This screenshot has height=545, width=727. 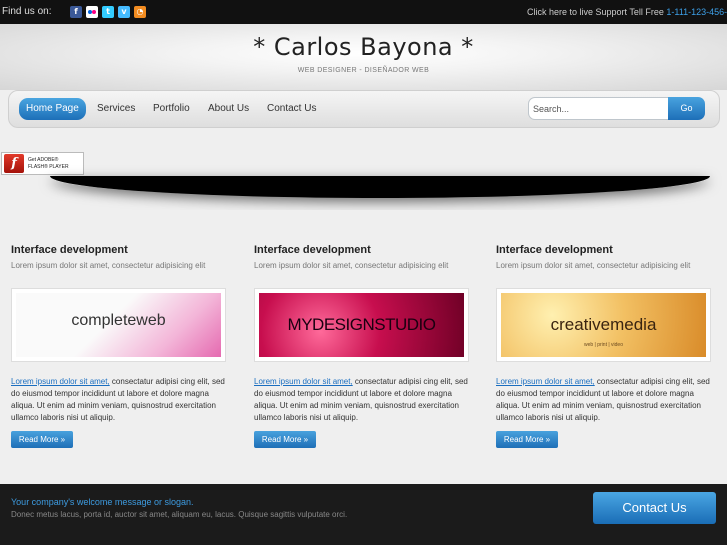 I want to click on creativemedia-image: creativemedia web | print | video, so click(x=603, y=325).